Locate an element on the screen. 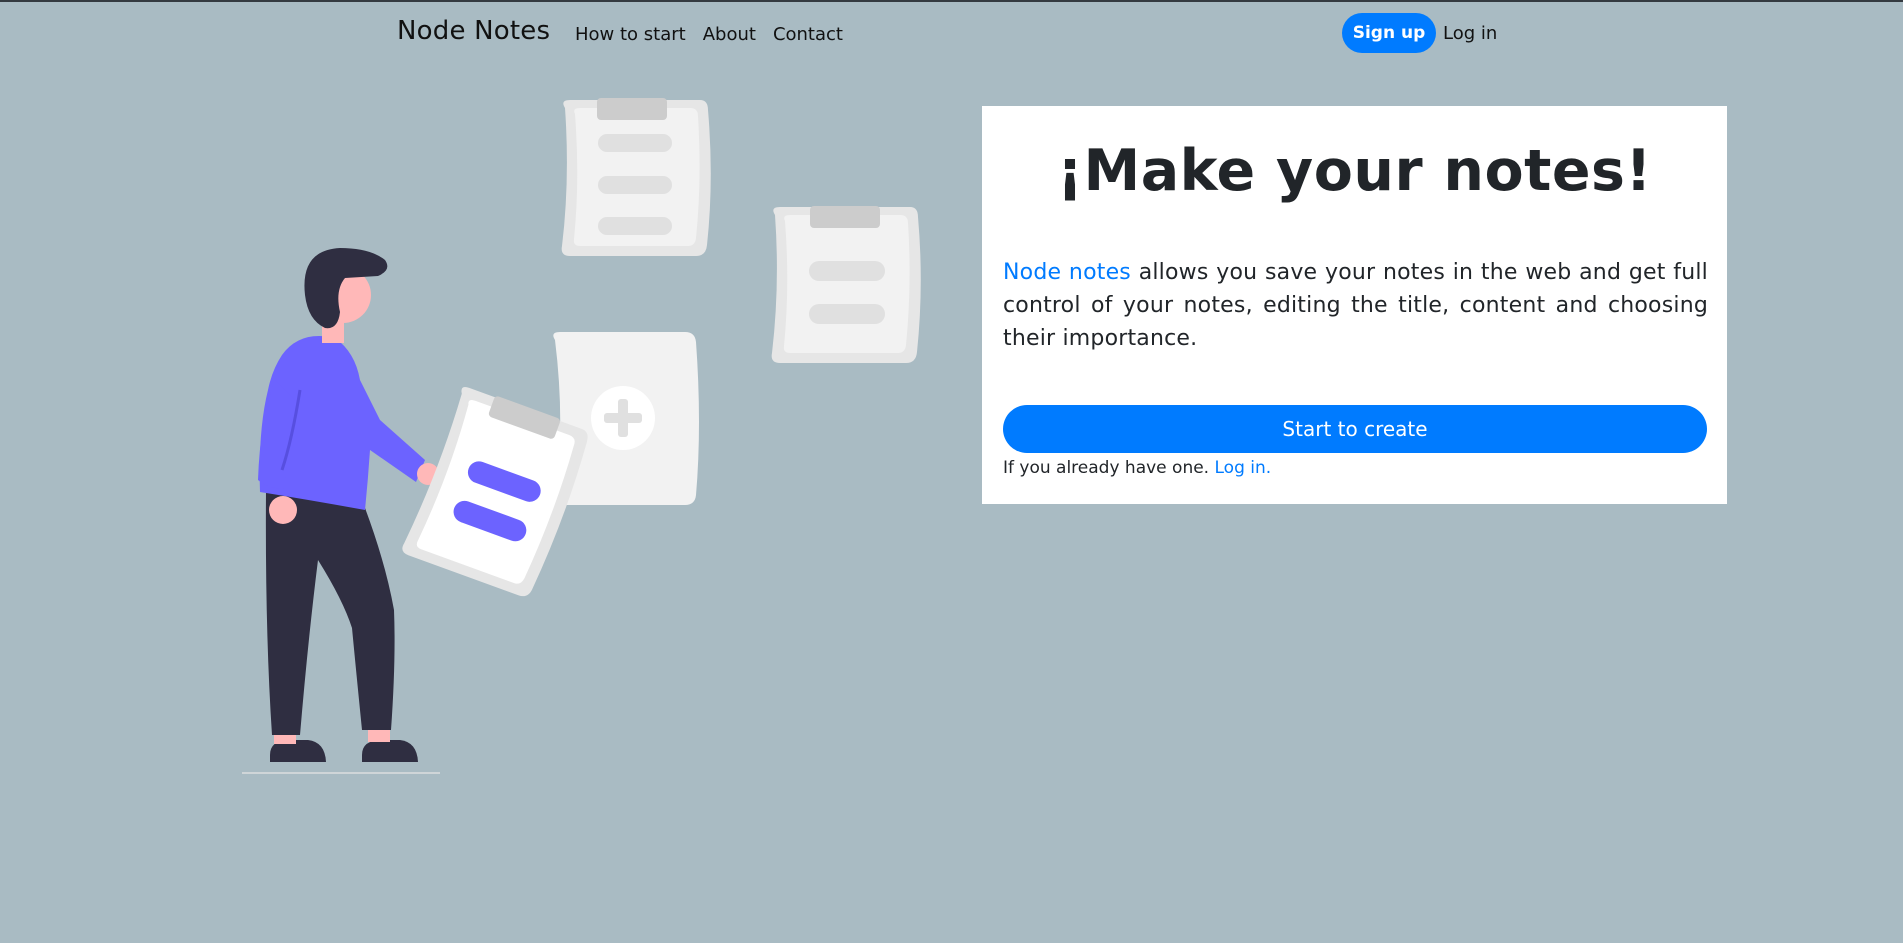 The image size is (1903, 943). start-to-create-button: Start to create is located at coordinates (1355, 429).